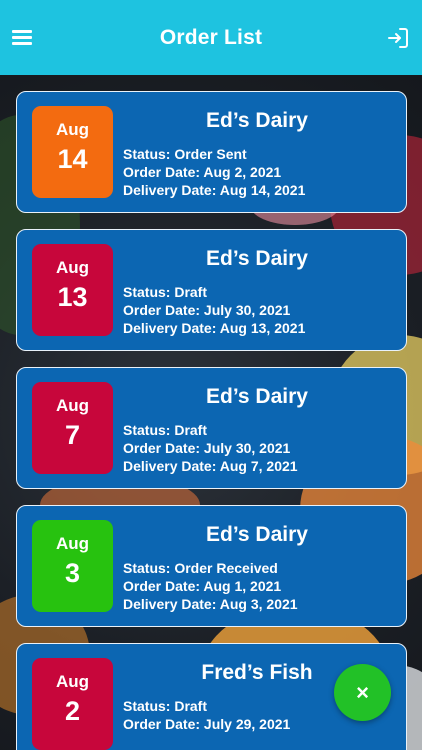 This screenshot has height=750, width=422. Describe the element at coordinates (23, 37) in the screenshot. I see `hamburger-menu-icon` at that location.